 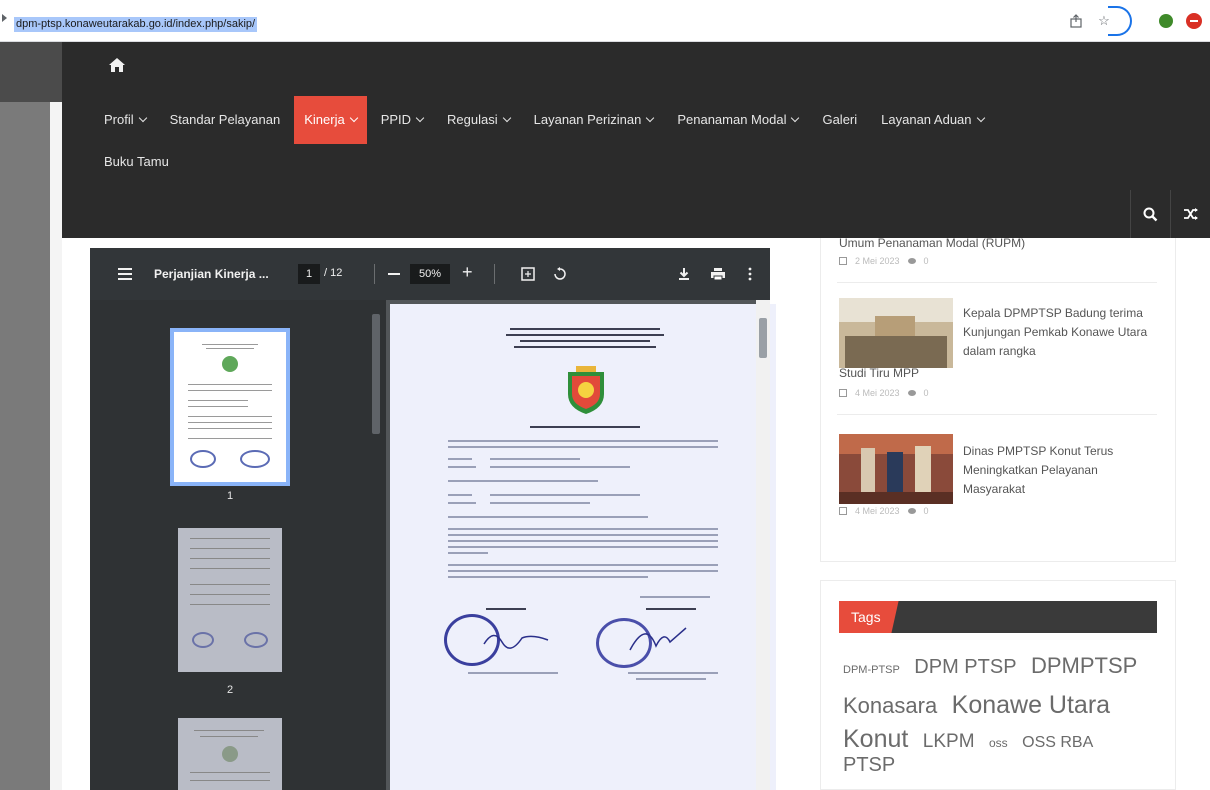 I want to click on tag-link: Konut, so click(x=875, y=739).